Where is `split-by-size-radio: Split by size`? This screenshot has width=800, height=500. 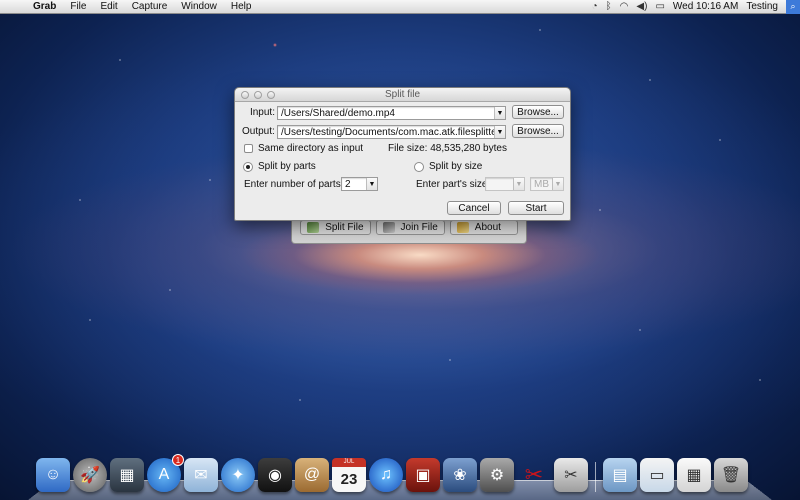
split-by-size-radio: Split by size is located at coordinates (448, 166).